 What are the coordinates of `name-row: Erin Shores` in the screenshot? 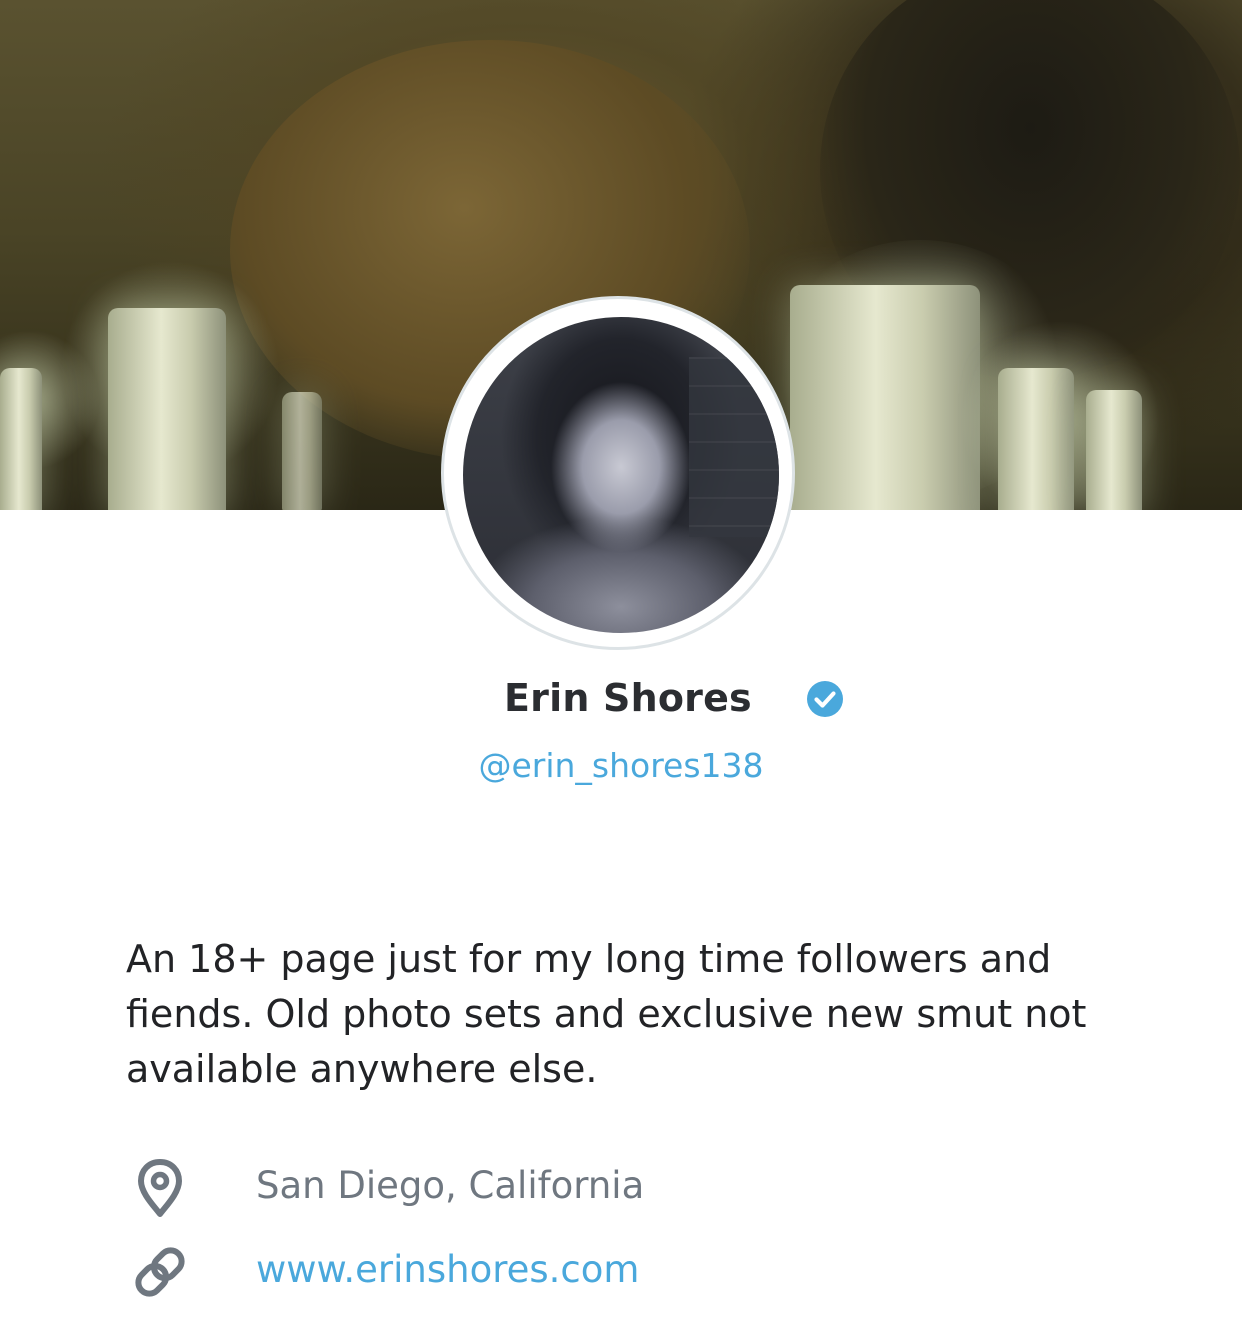 It's located at (621, 702).